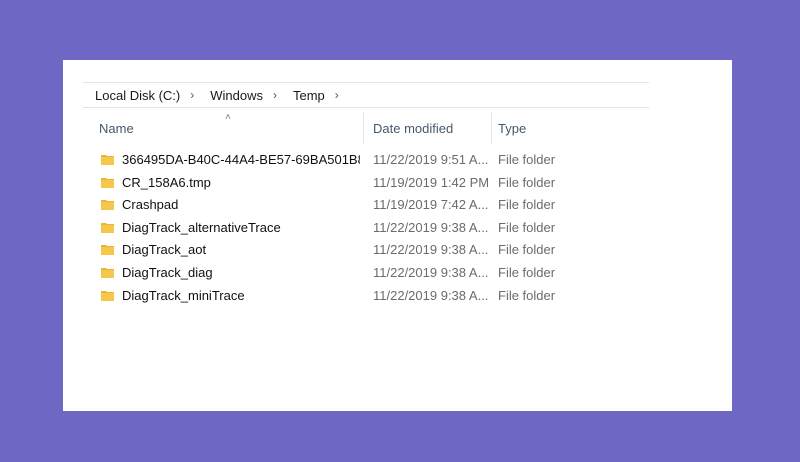 The image size is (800, 462). I want to click on breadcrumb-windows: Windows, so click(232, 95).